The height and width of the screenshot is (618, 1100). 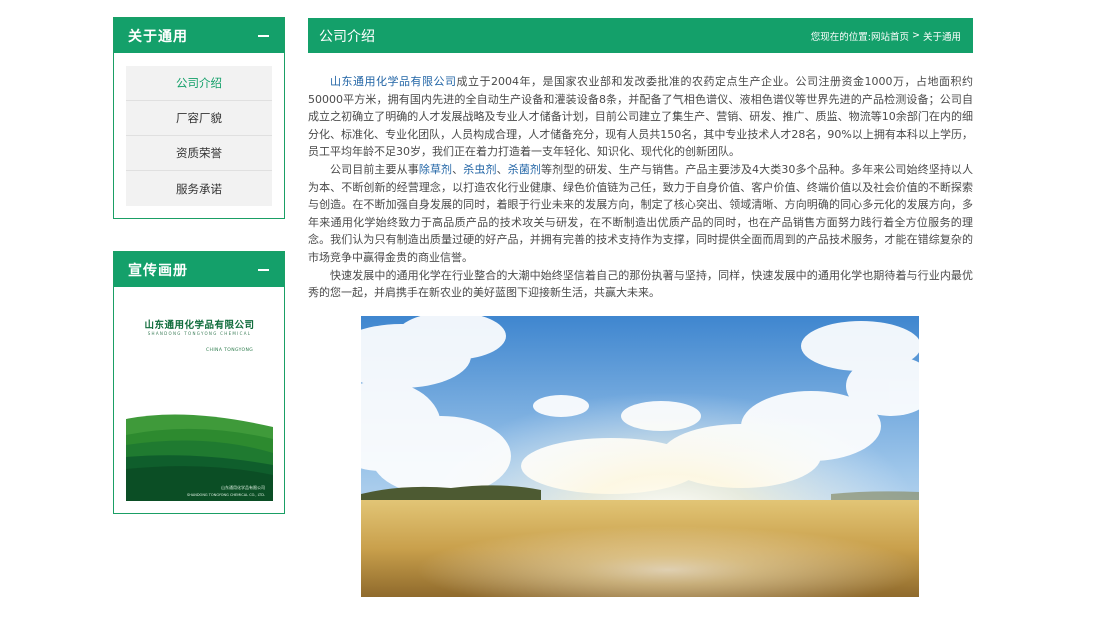 I want to click on brochure-footer-en: SHANDONG TONGYONG CHEMICAL CO., LTD., so click(x=226, y=495).